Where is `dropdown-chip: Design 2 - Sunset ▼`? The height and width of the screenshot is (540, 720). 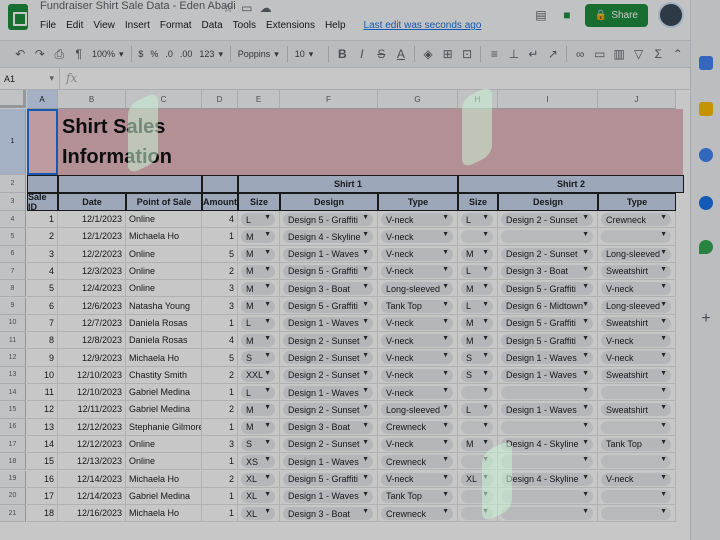
dropdown-chip: Design 2 - Sunset ▼ is located at coordinates (328, 410).